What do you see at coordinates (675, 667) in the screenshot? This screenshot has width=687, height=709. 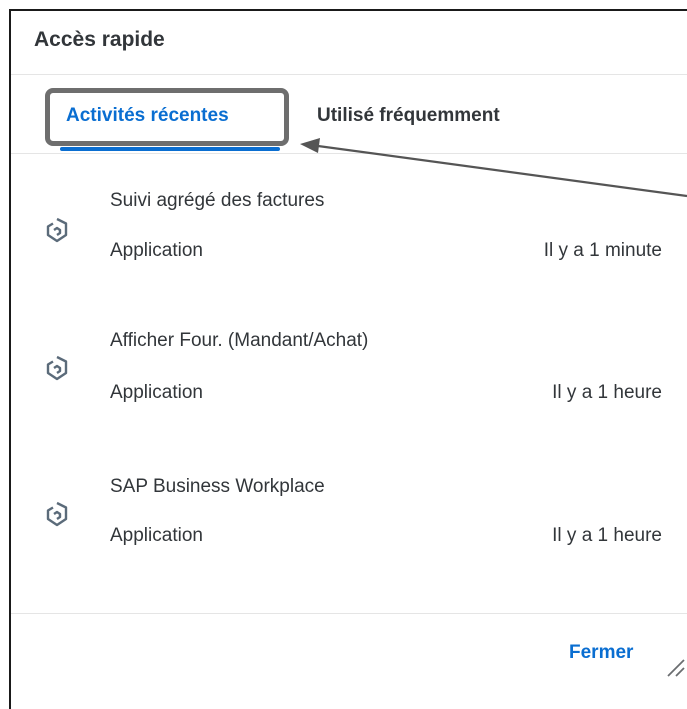 I see `resize-handle-icon` at bounding box center [675, 667].